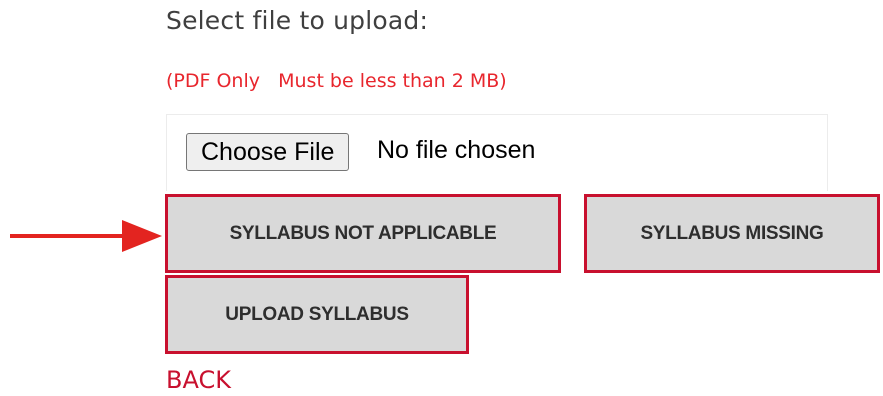 The width and height of the screenshot is (883, 396). Describe the element at coordinates (336, 81) in the screenshot. I see `file-requirements-note: (PDF Only Must be less than 2 MB)` at that location.